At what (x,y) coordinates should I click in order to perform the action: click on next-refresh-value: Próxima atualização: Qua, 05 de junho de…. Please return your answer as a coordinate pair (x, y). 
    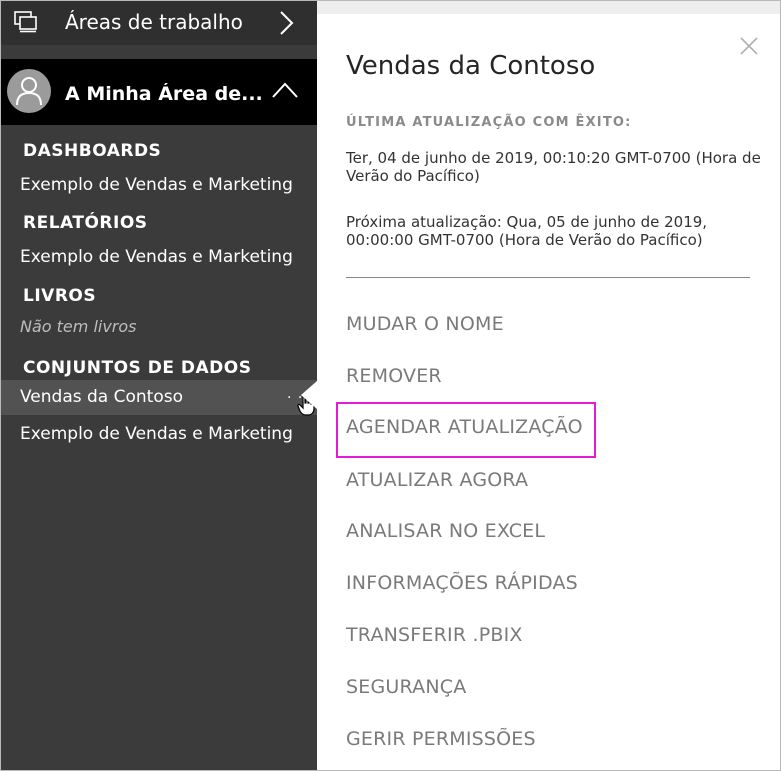
    Looking at the image, I should click on (527, 231).